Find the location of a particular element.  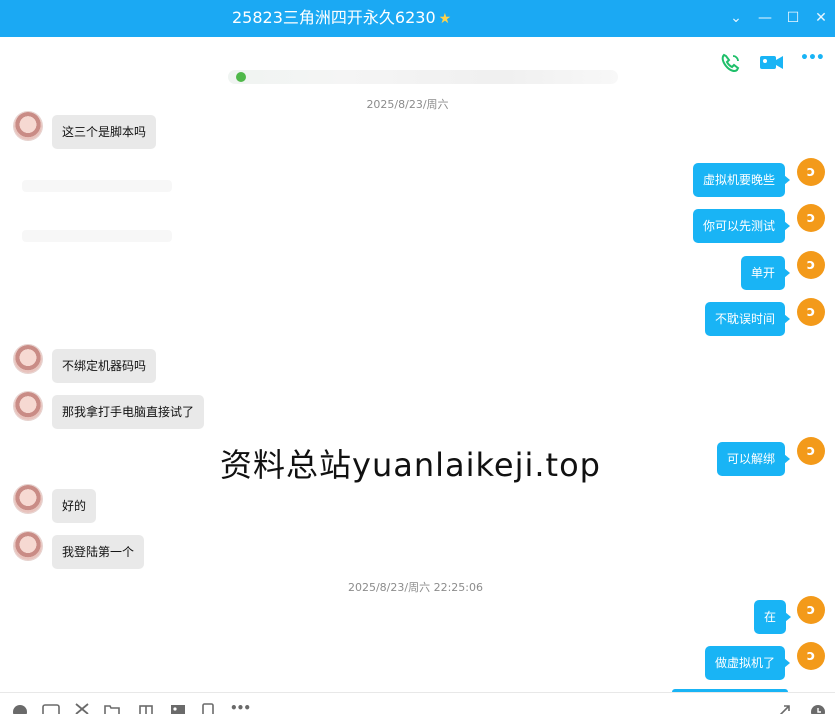

message-bubble-outgoing: 不耽误时间 is located at coordinates (748, 319).